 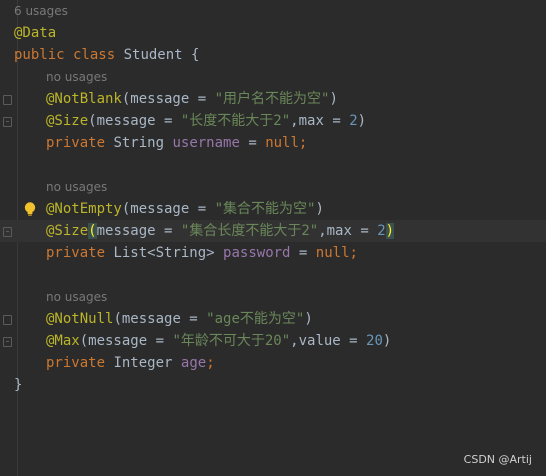 What do you see at coordinates (497, 459) in the screenshot?
I see `watermark: CSDN @Artij` at bounding box center [497, 459].